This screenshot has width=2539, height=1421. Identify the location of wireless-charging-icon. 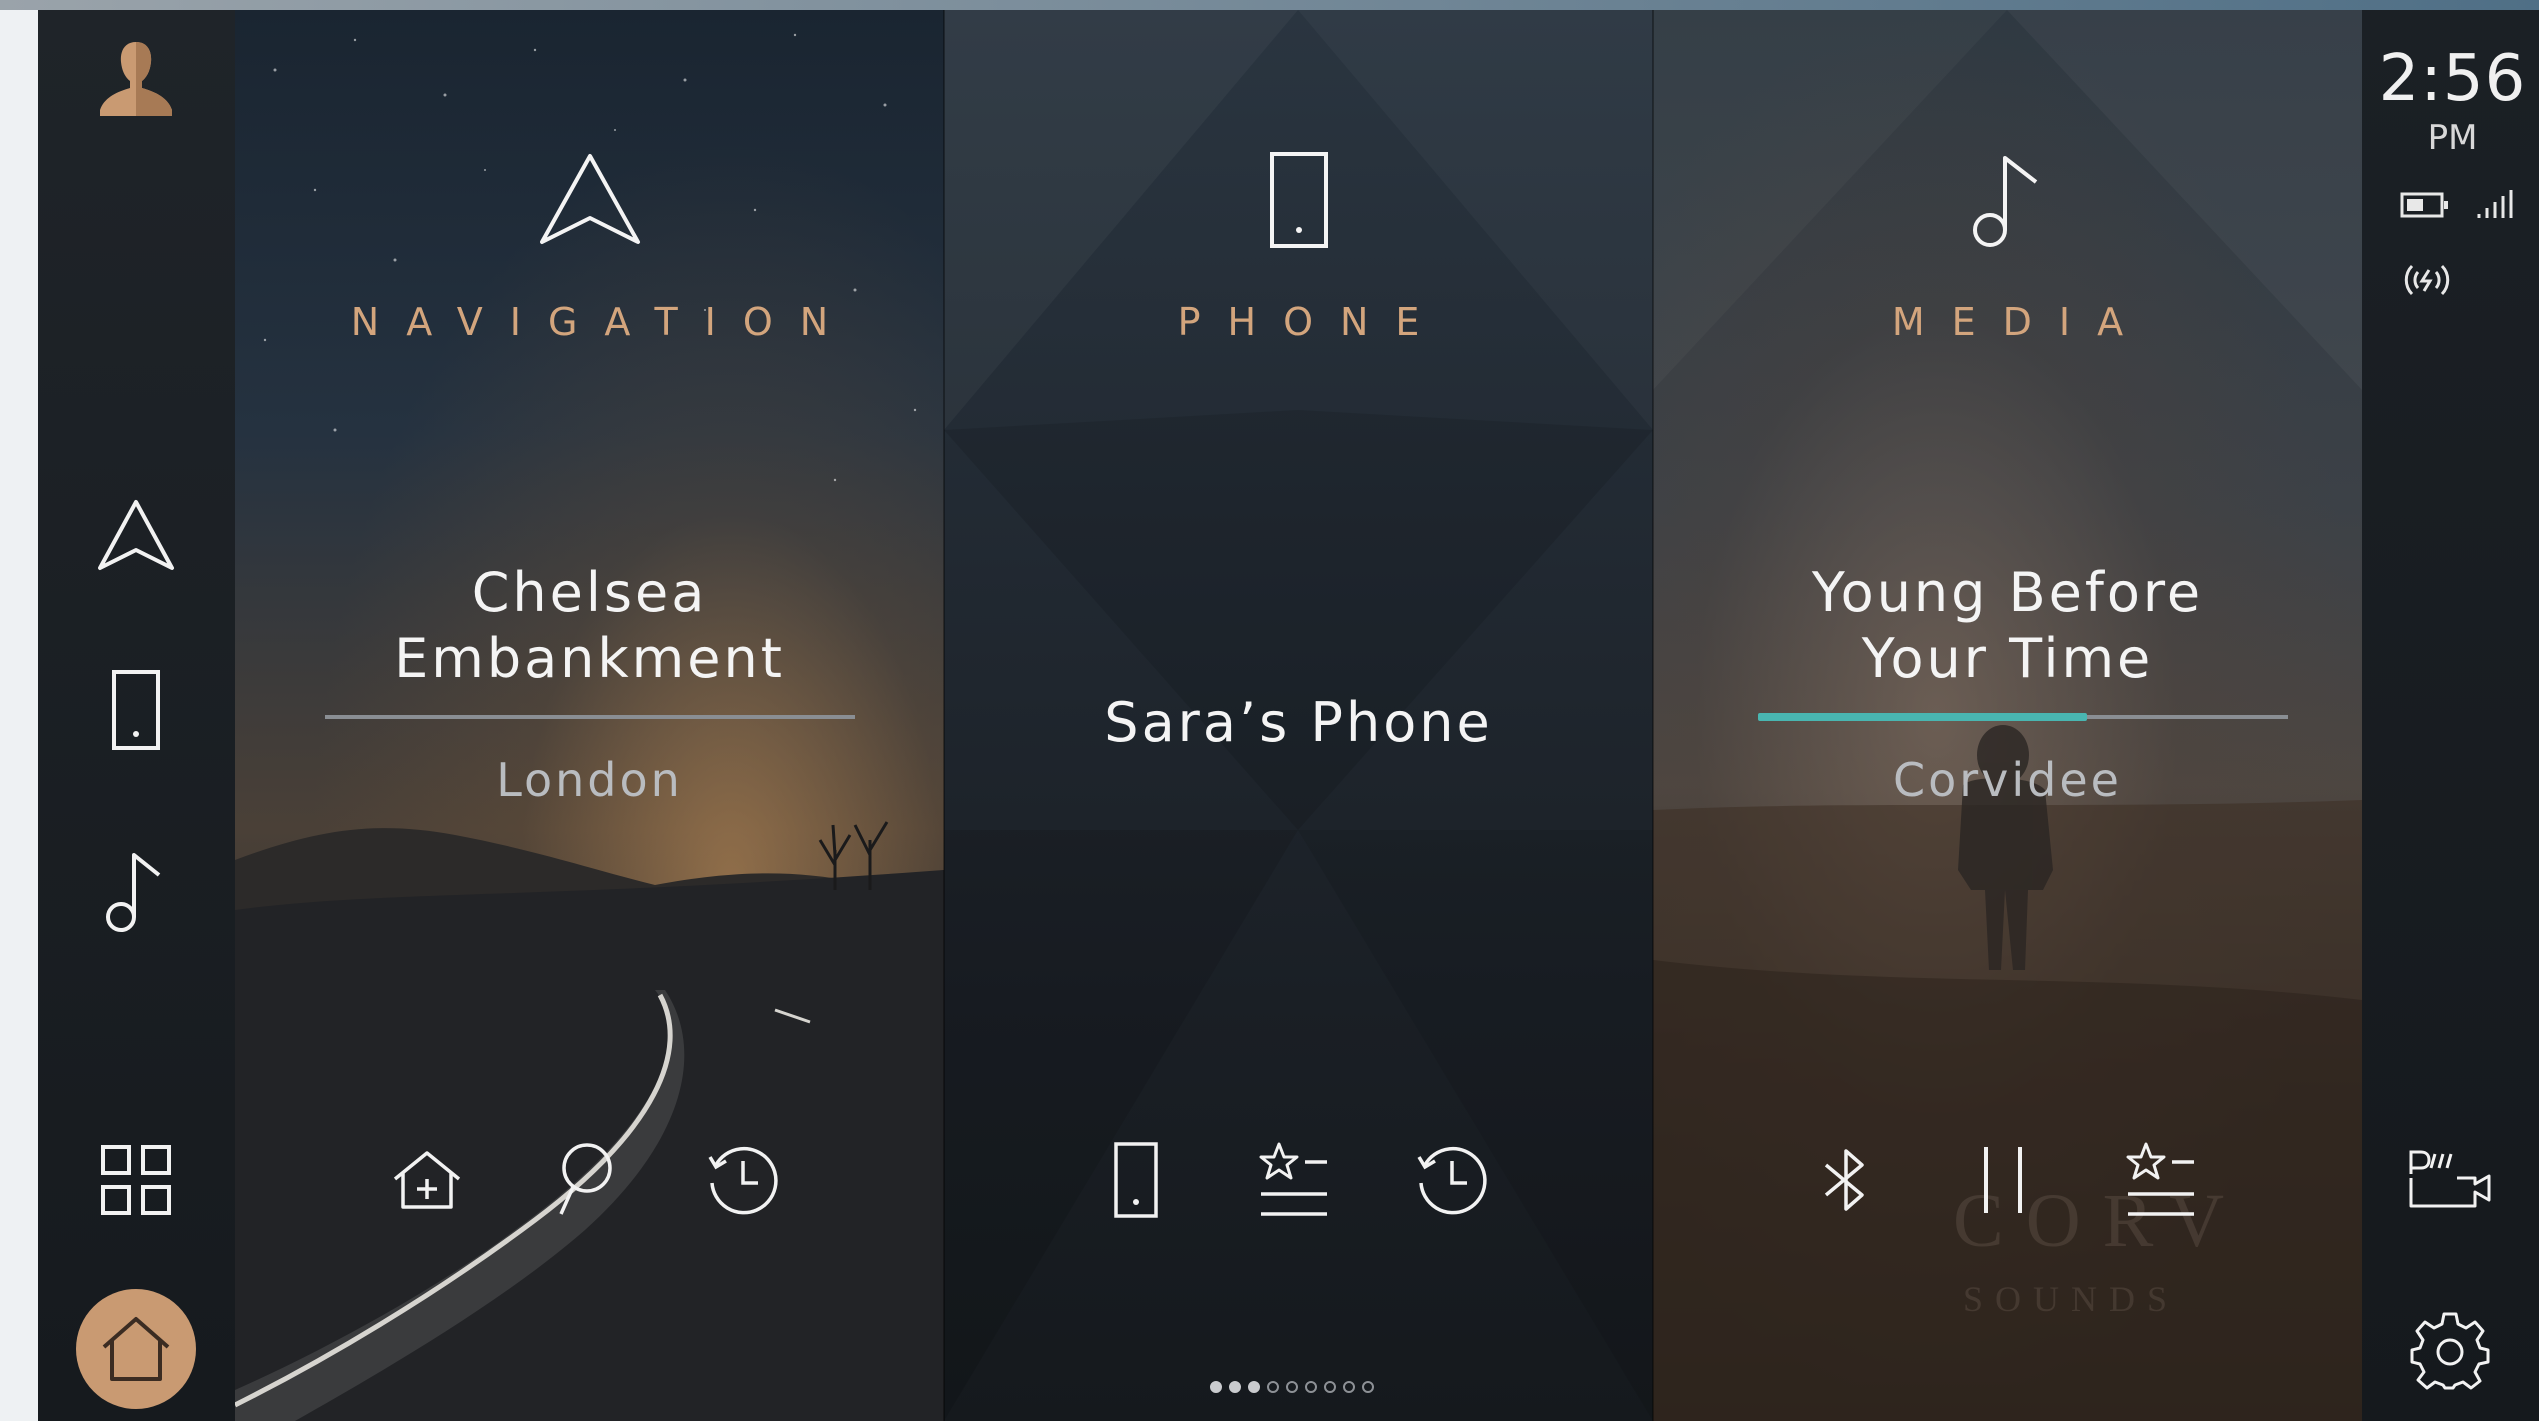
(2427, 280).